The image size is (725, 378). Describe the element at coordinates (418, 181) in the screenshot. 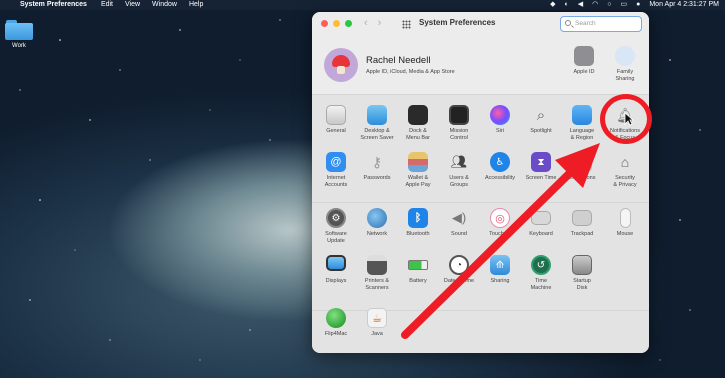

I see `pref-label: Wallet & Apple Pay` at that location.